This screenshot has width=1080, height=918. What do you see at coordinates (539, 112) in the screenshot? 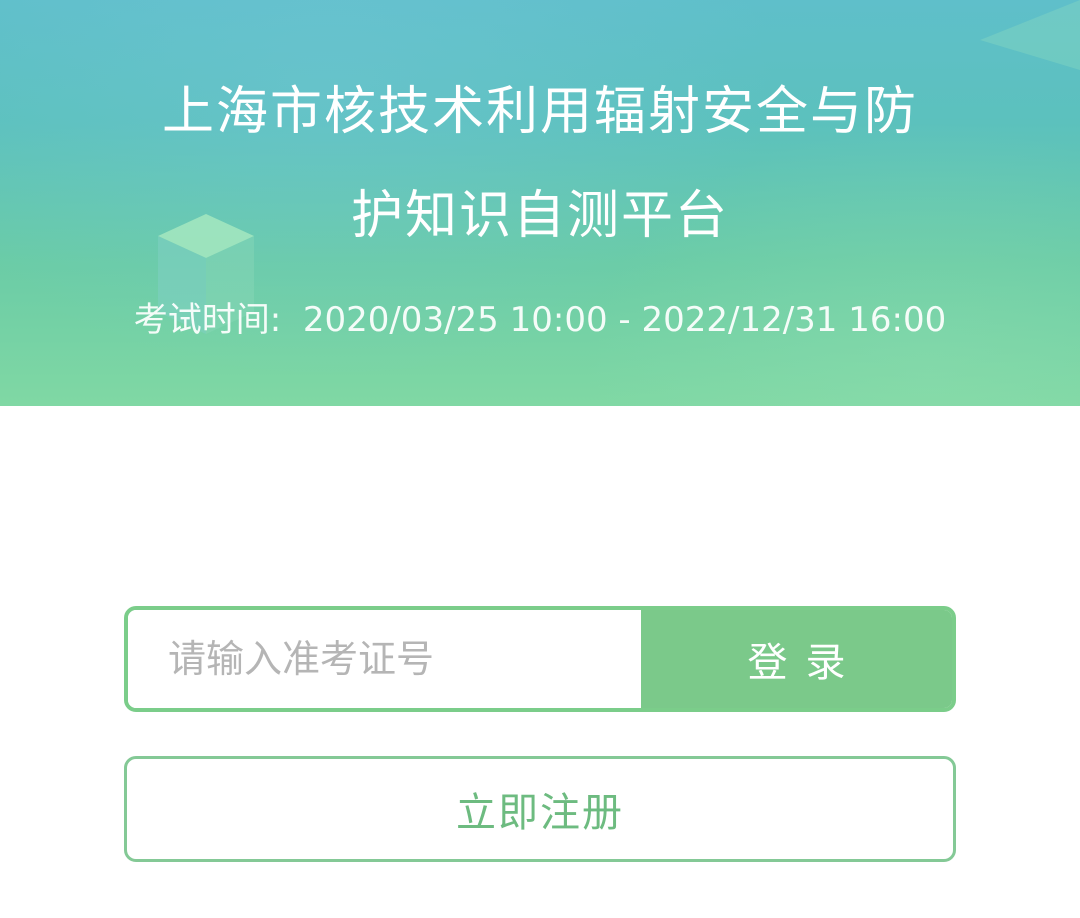
I see `page-title-line-1: 上海市核技术利用辐射安全与防` at bounding box center [539, 112].